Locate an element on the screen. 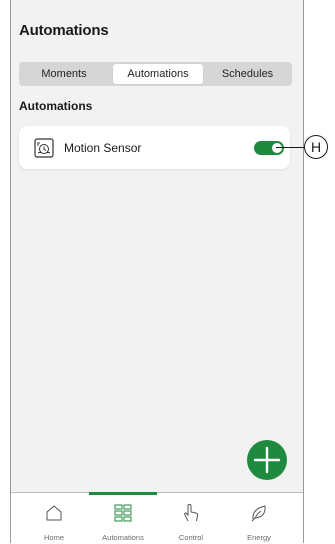  nav-home: Home is located at coordinates (54, 518).